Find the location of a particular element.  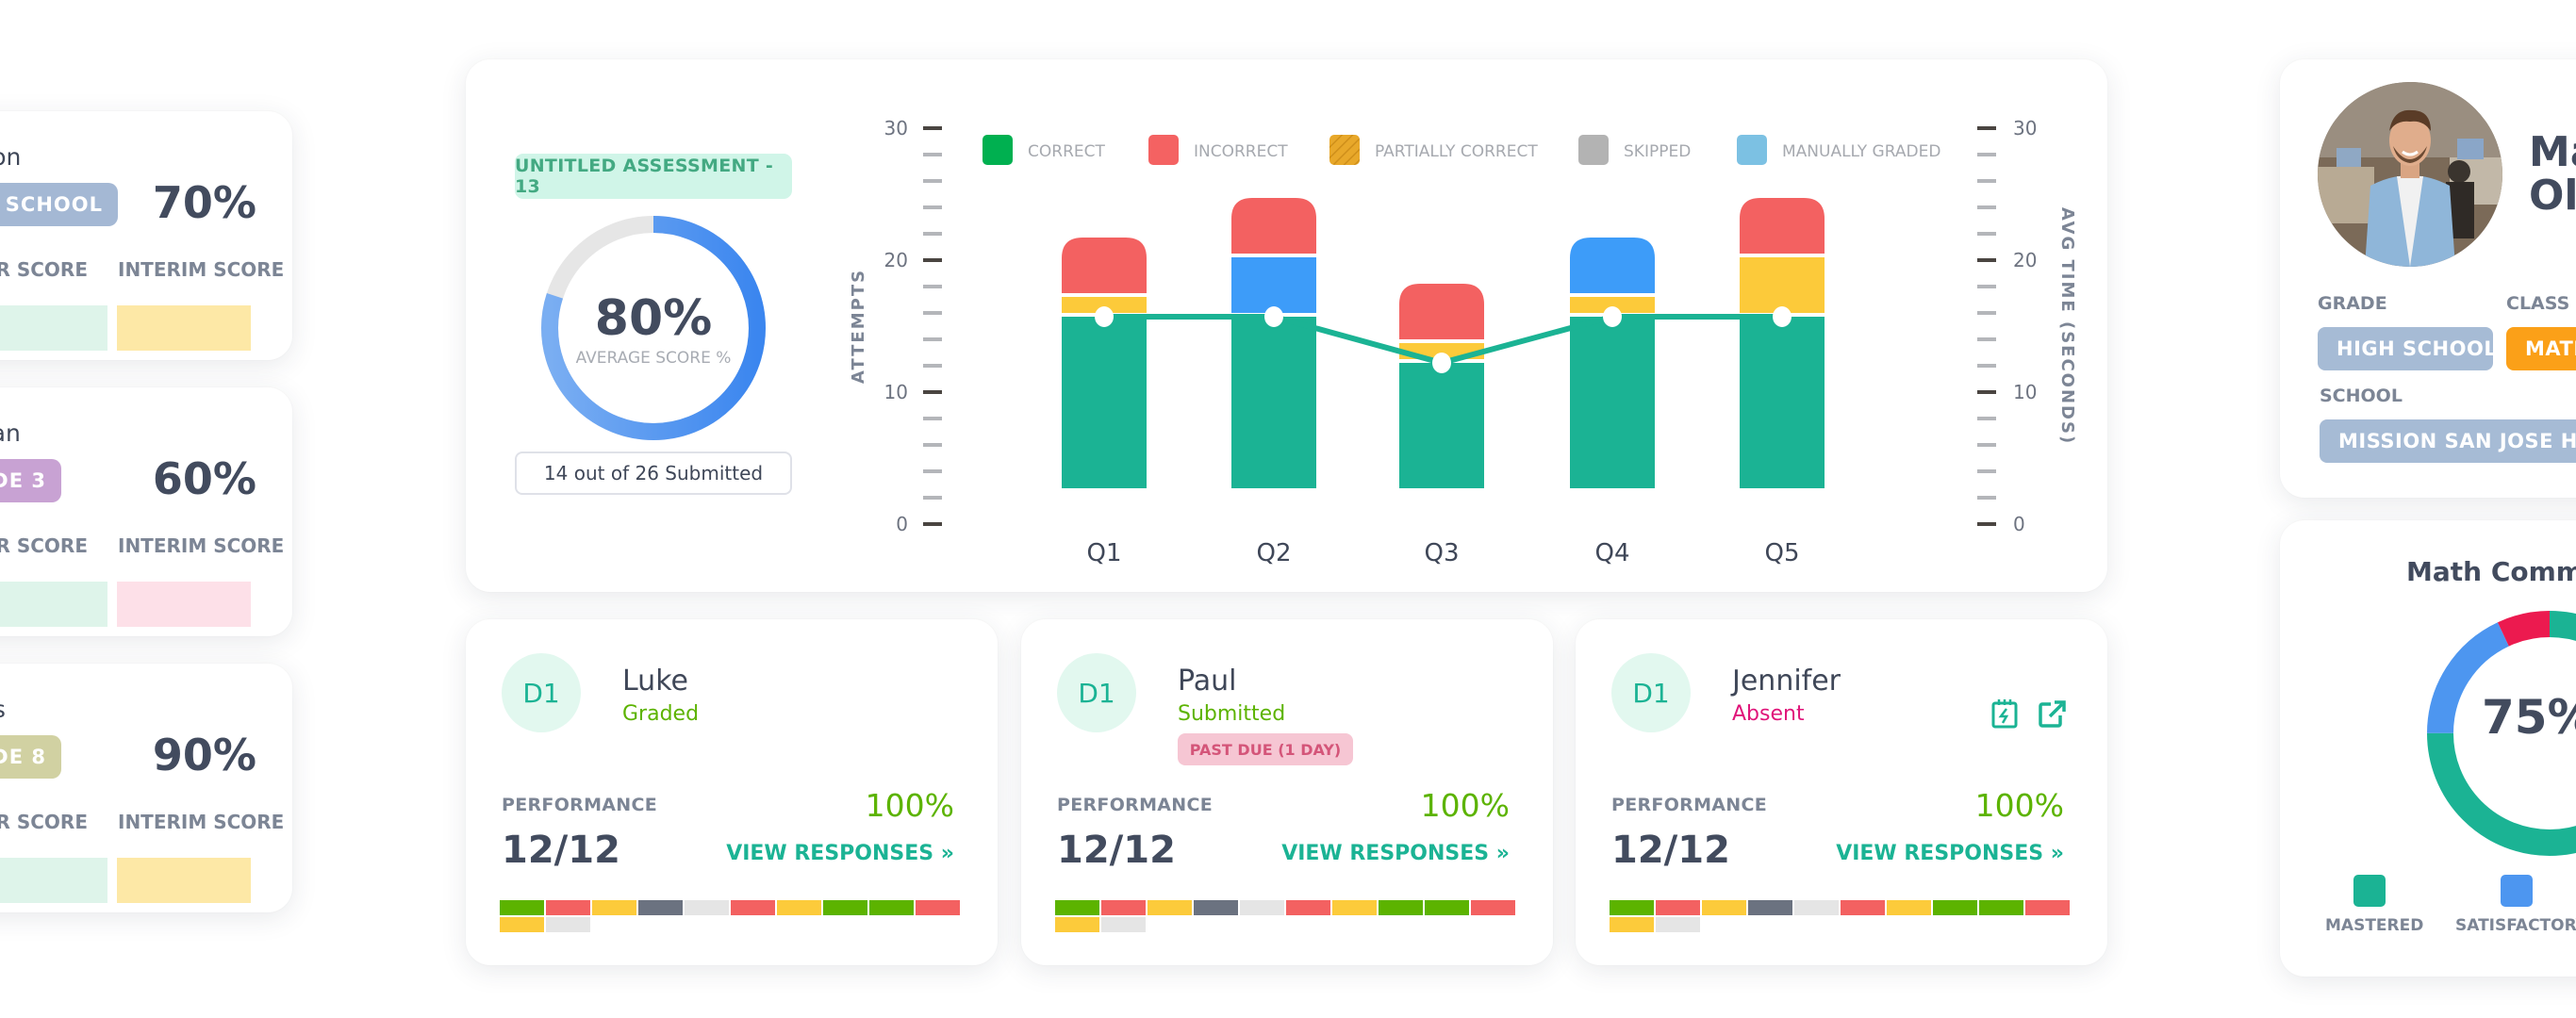

score-percent: 60% is located at coordinates (204, 478).